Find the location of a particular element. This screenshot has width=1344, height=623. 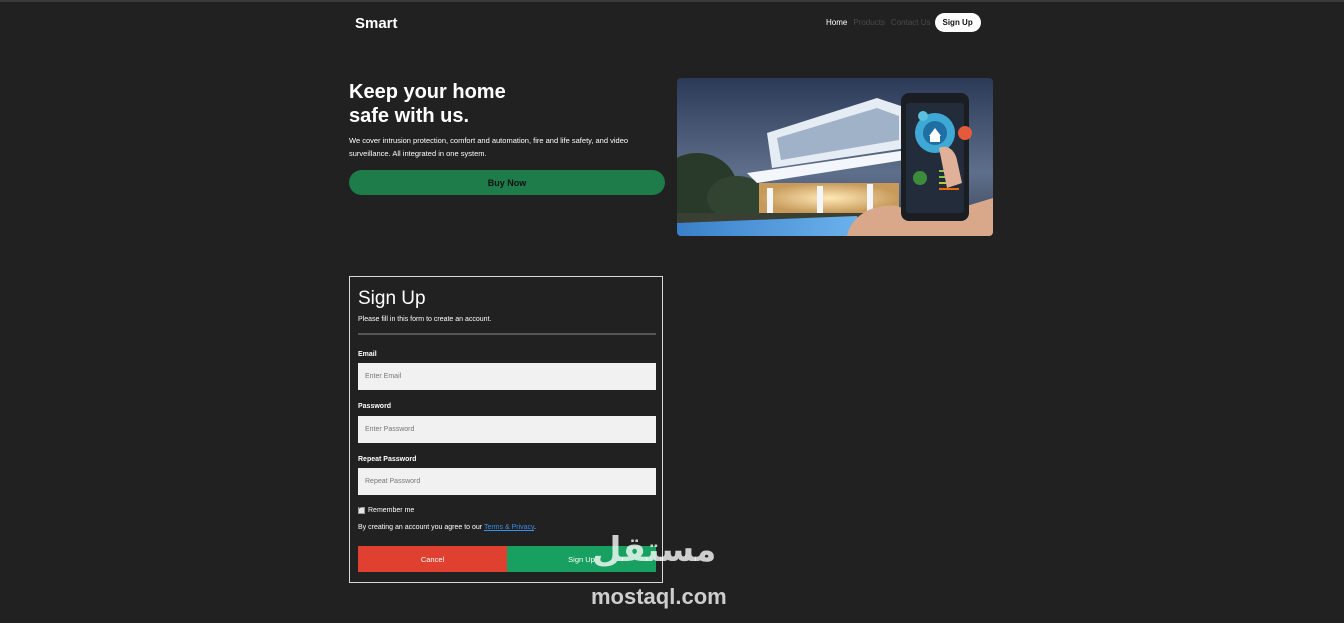

nav-link-home: Home is located at coordinates (836, 22).